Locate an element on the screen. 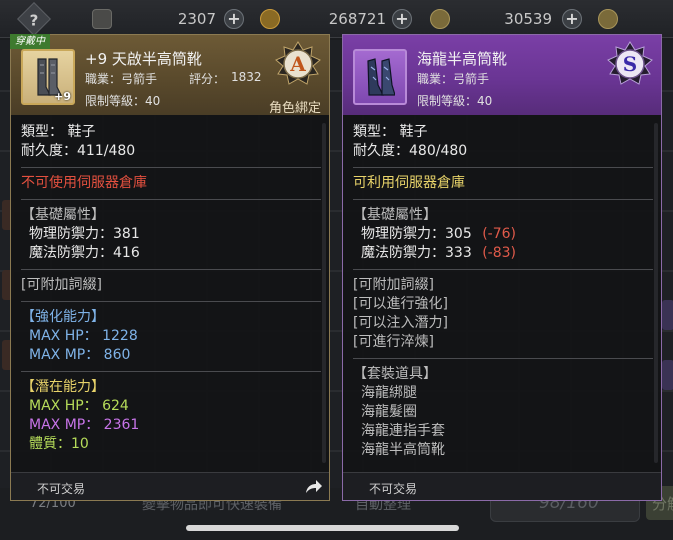  can-enhance: [可以進行強化] is located at coordinates (400, 304).